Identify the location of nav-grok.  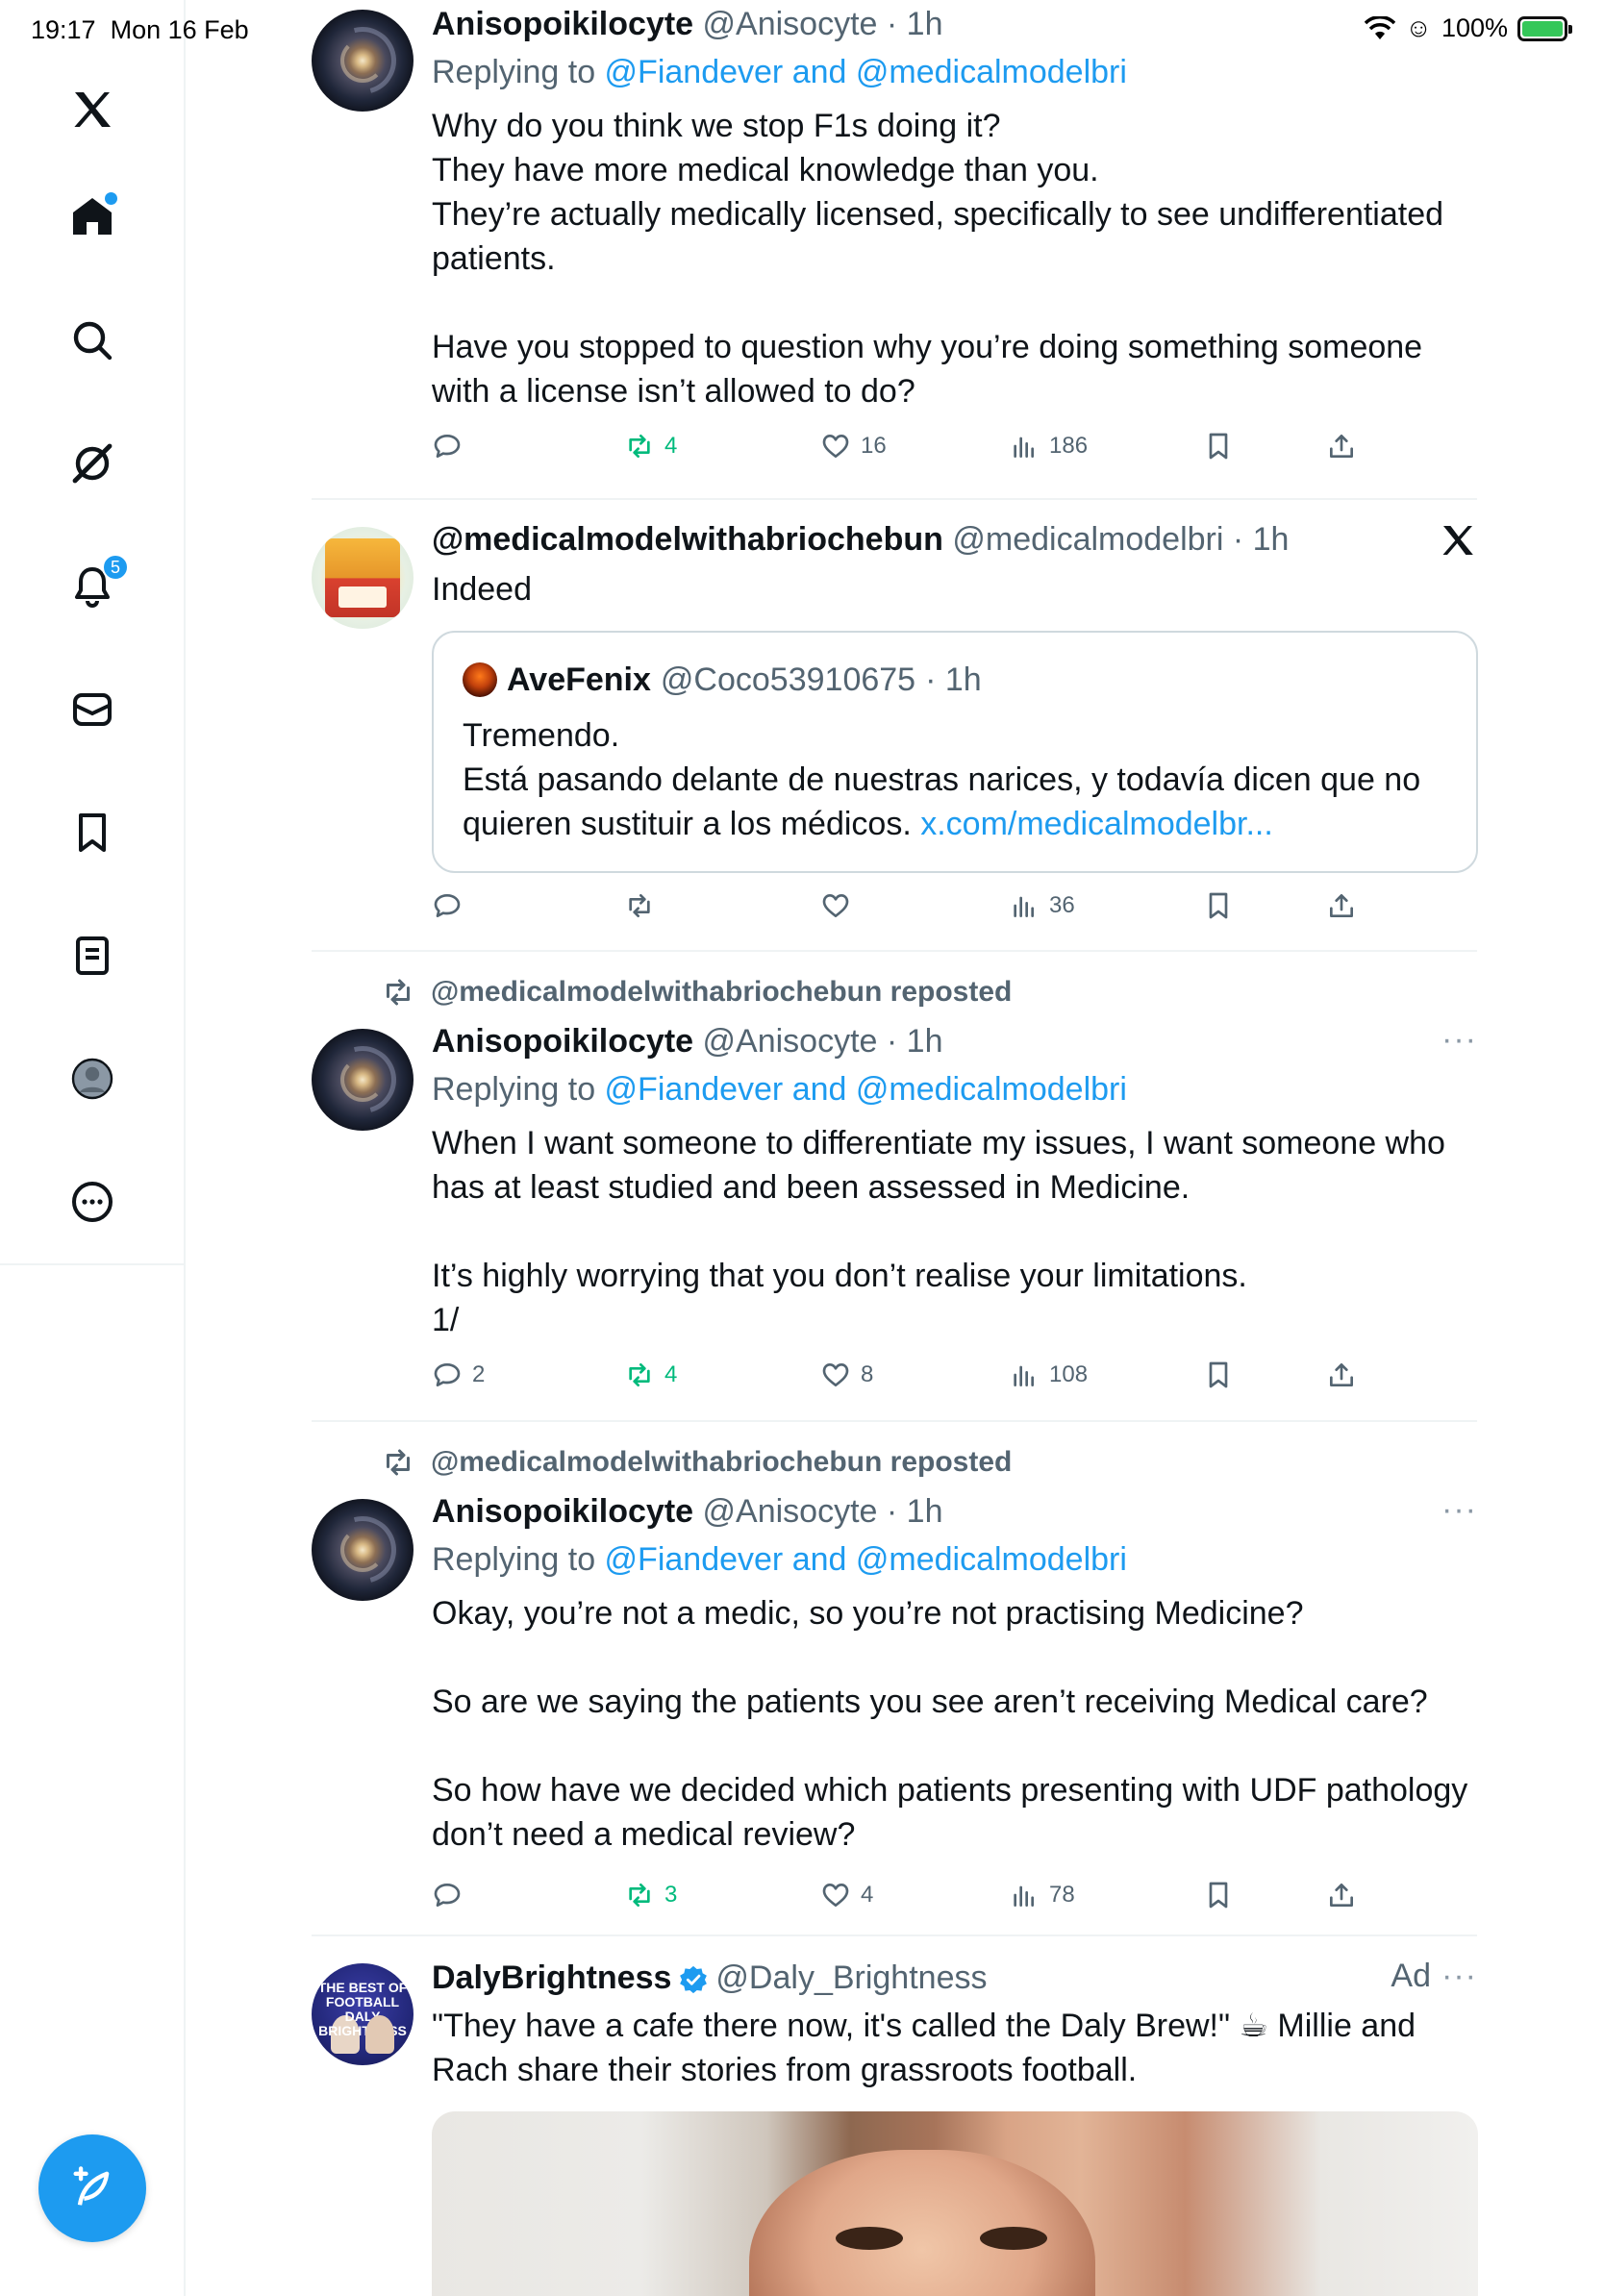
(92, 463).